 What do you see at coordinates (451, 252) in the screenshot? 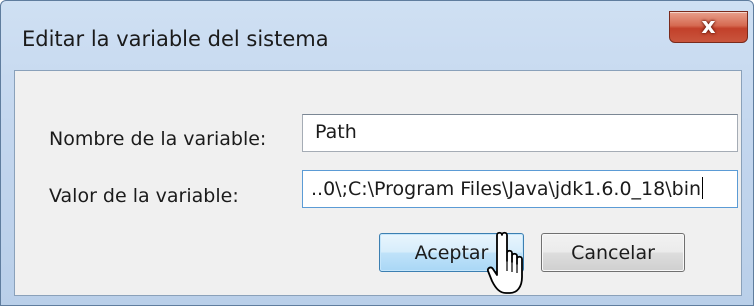
I see `accept-button-label: Aceptar` at bounding box center [451, 252].